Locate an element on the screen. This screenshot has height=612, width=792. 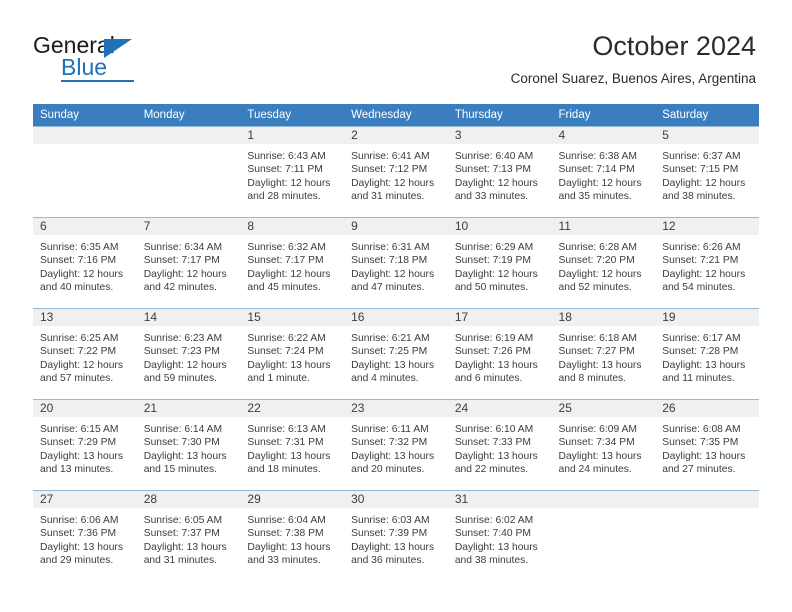
day-number: 31 is located at coordinates (499, 499).